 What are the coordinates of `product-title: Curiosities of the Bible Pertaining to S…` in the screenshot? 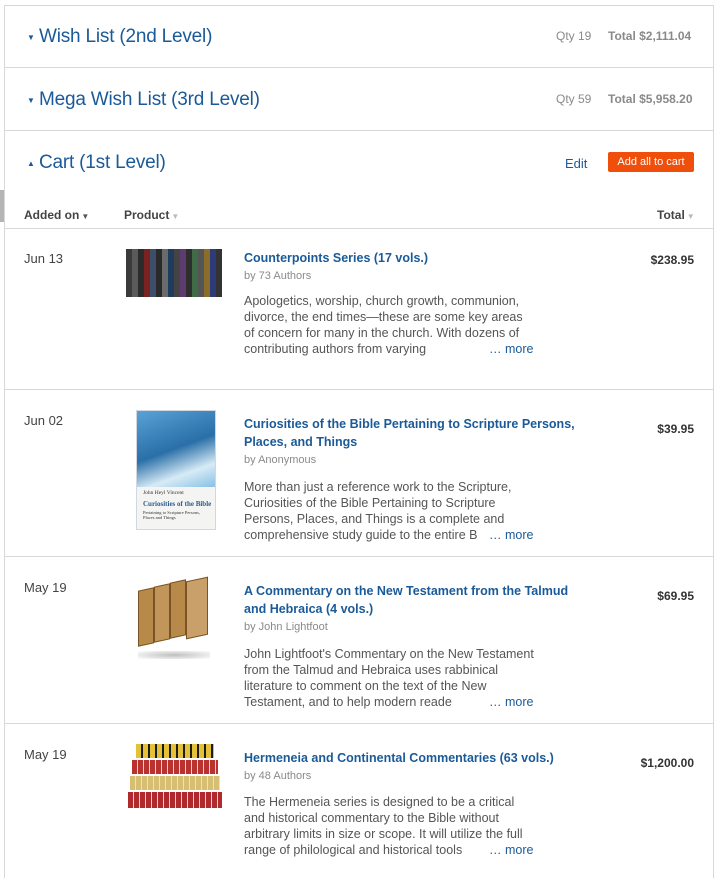 It's located at (414, 433).